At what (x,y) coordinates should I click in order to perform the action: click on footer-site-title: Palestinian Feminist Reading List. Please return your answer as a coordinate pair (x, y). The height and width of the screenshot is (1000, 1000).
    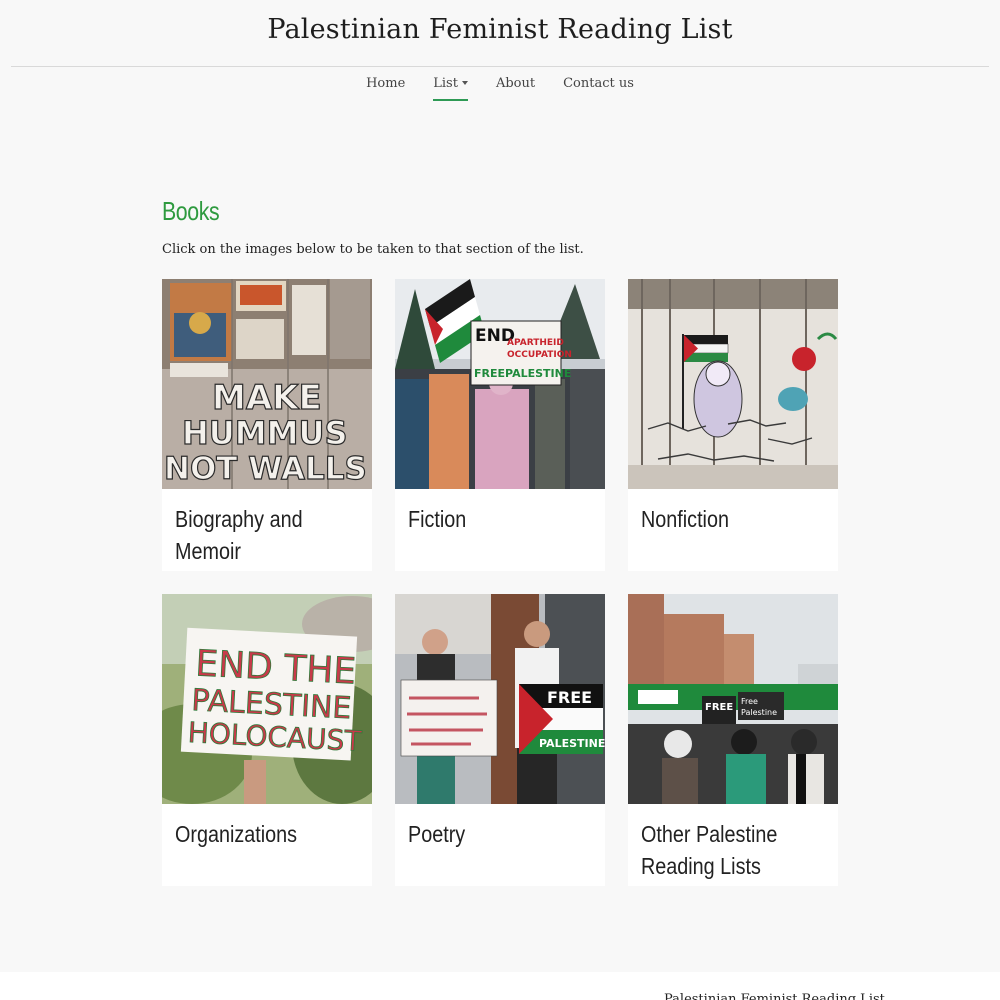
    Looking at the image, I should click on (774, 996).